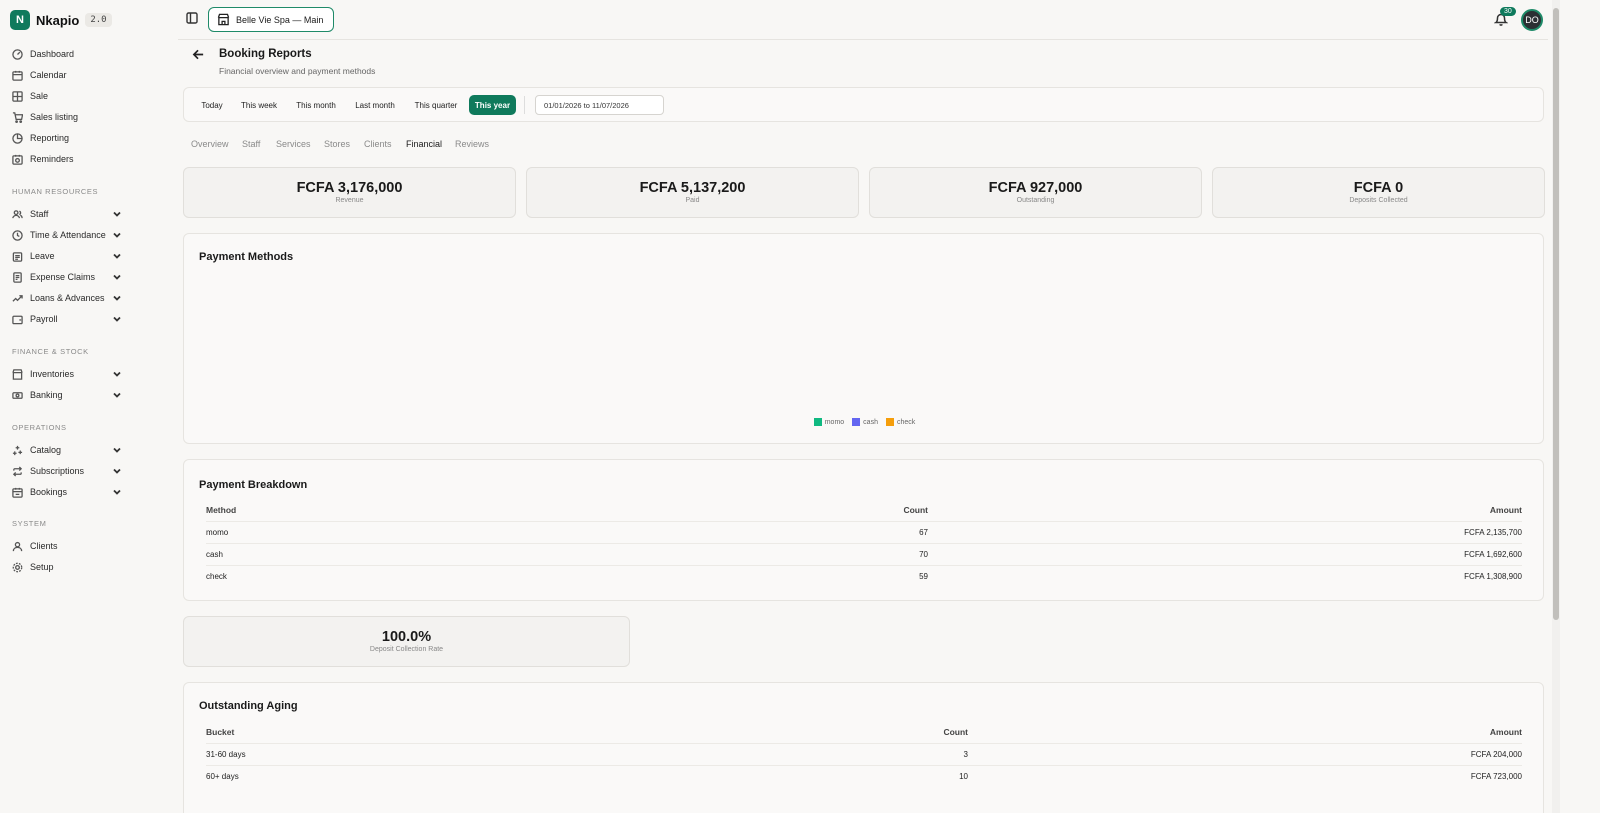 This screenshot has width=1600, height=813. What do you see at coordinates (316, 105) in the screenshot?
I see `filter-this-month-button: This month` at bounding box center [316, 105].